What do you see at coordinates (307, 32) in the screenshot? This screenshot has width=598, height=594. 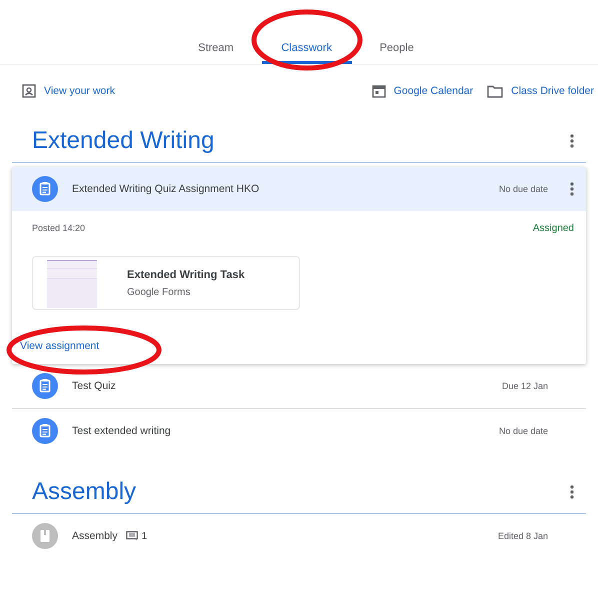 I see `tab: Classwork` at bounding box center [307, 32].